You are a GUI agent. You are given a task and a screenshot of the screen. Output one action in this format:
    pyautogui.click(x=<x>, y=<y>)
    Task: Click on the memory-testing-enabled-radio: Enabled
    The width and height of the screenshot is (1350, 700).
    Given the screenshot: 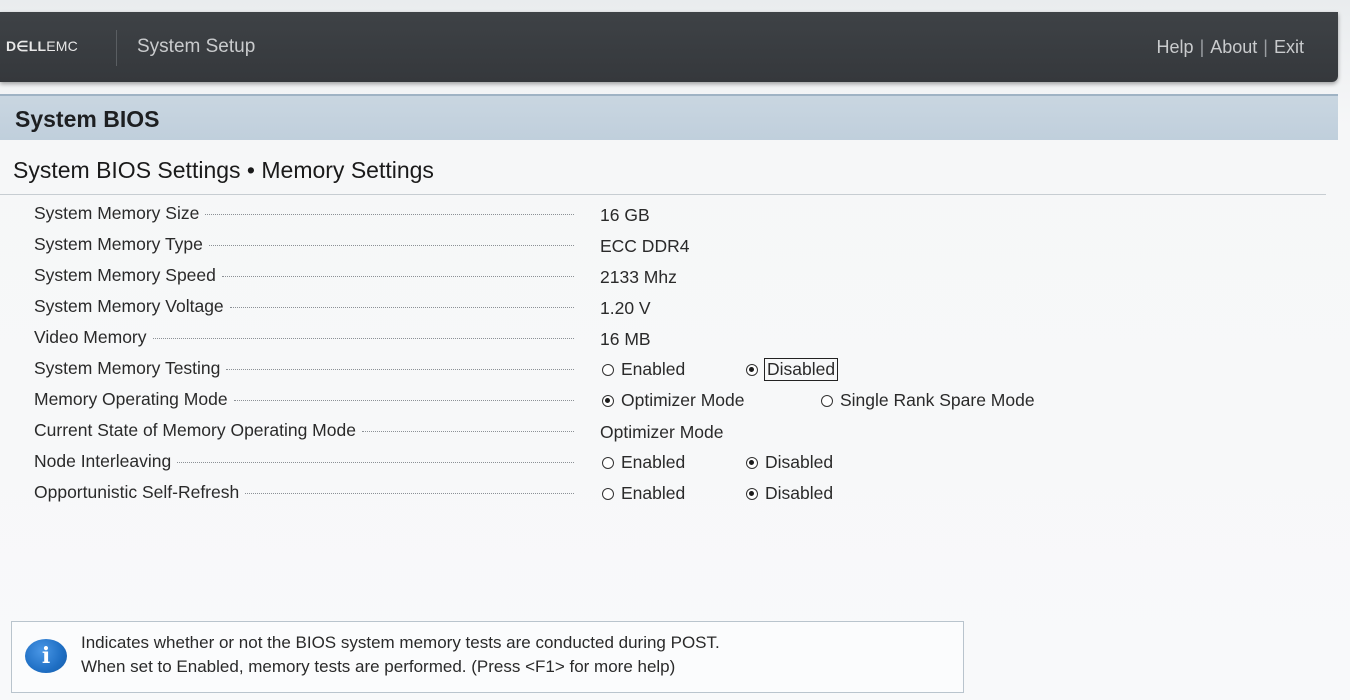 What is the action you would take?
    pyautogui.click(x=643, y=369)
    